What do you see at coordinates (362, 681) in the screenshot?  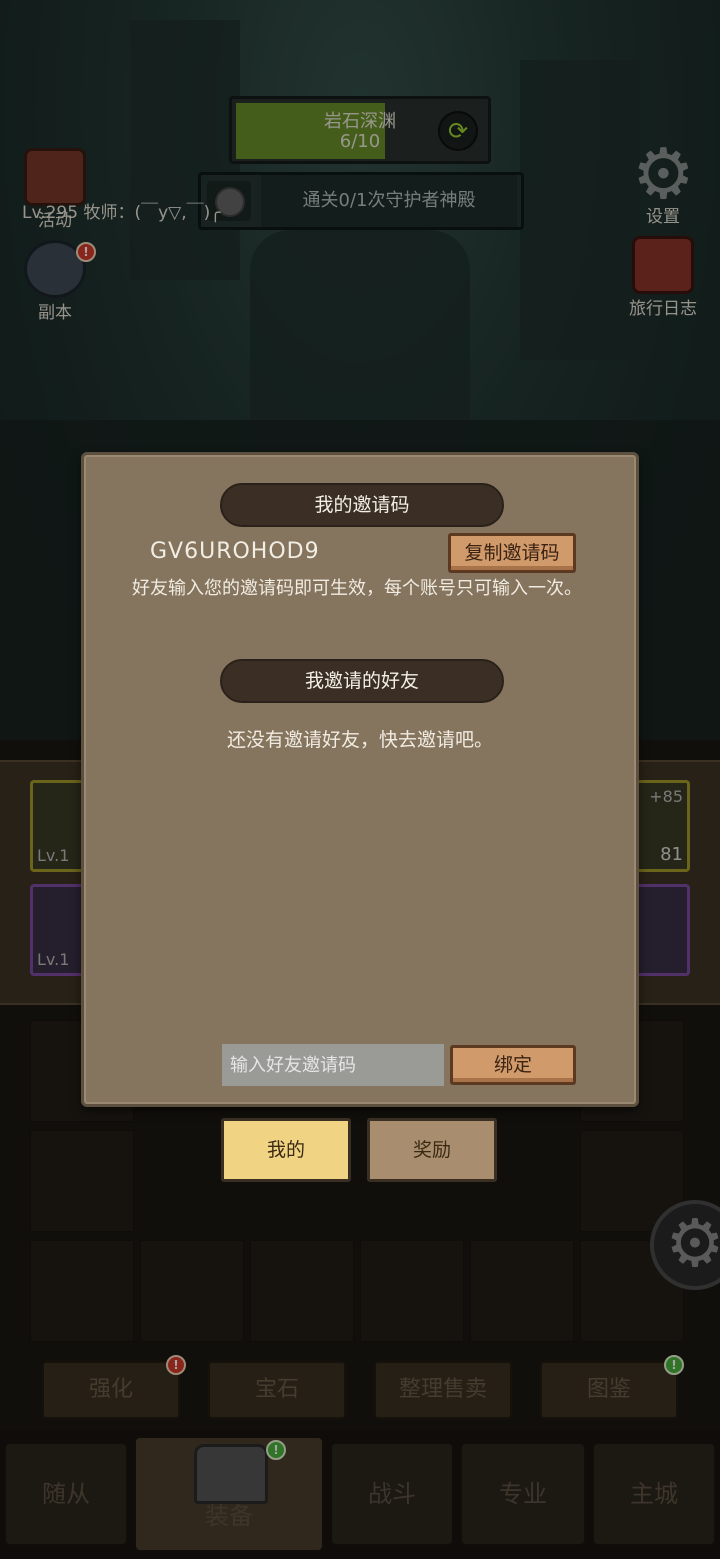 I see `invited-friends-title: 我邀请的好友` at bounding box center [362, 681].